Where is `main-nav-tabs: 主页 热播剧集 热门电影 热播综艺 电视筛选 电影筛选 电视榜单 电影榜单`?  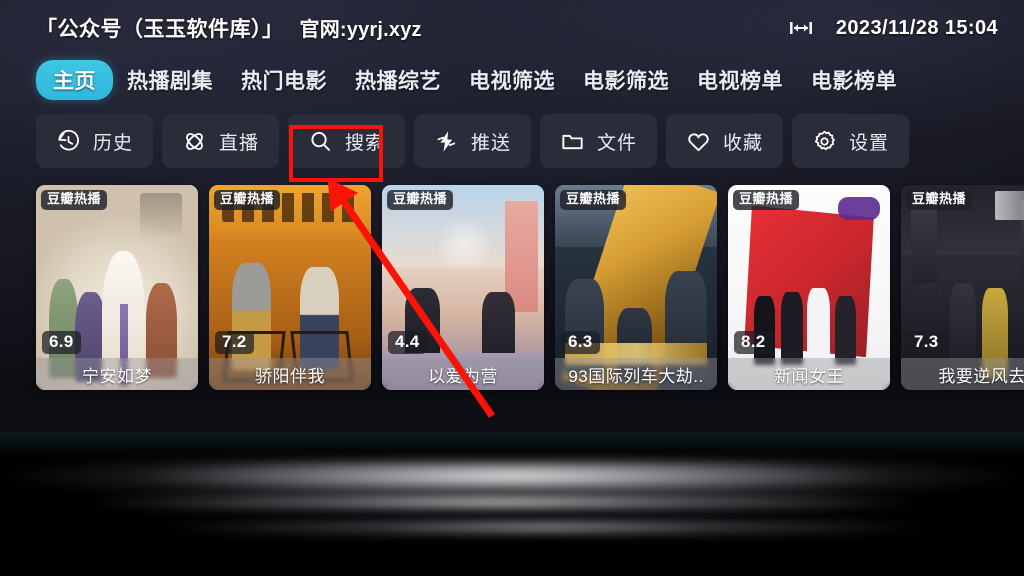 main-nav-tabs: 主页 热播剧集 热门电影 热播综艺 电视筛选 电影筛选 电视榜单 电影榜单 is located at coordinates (512, 80).